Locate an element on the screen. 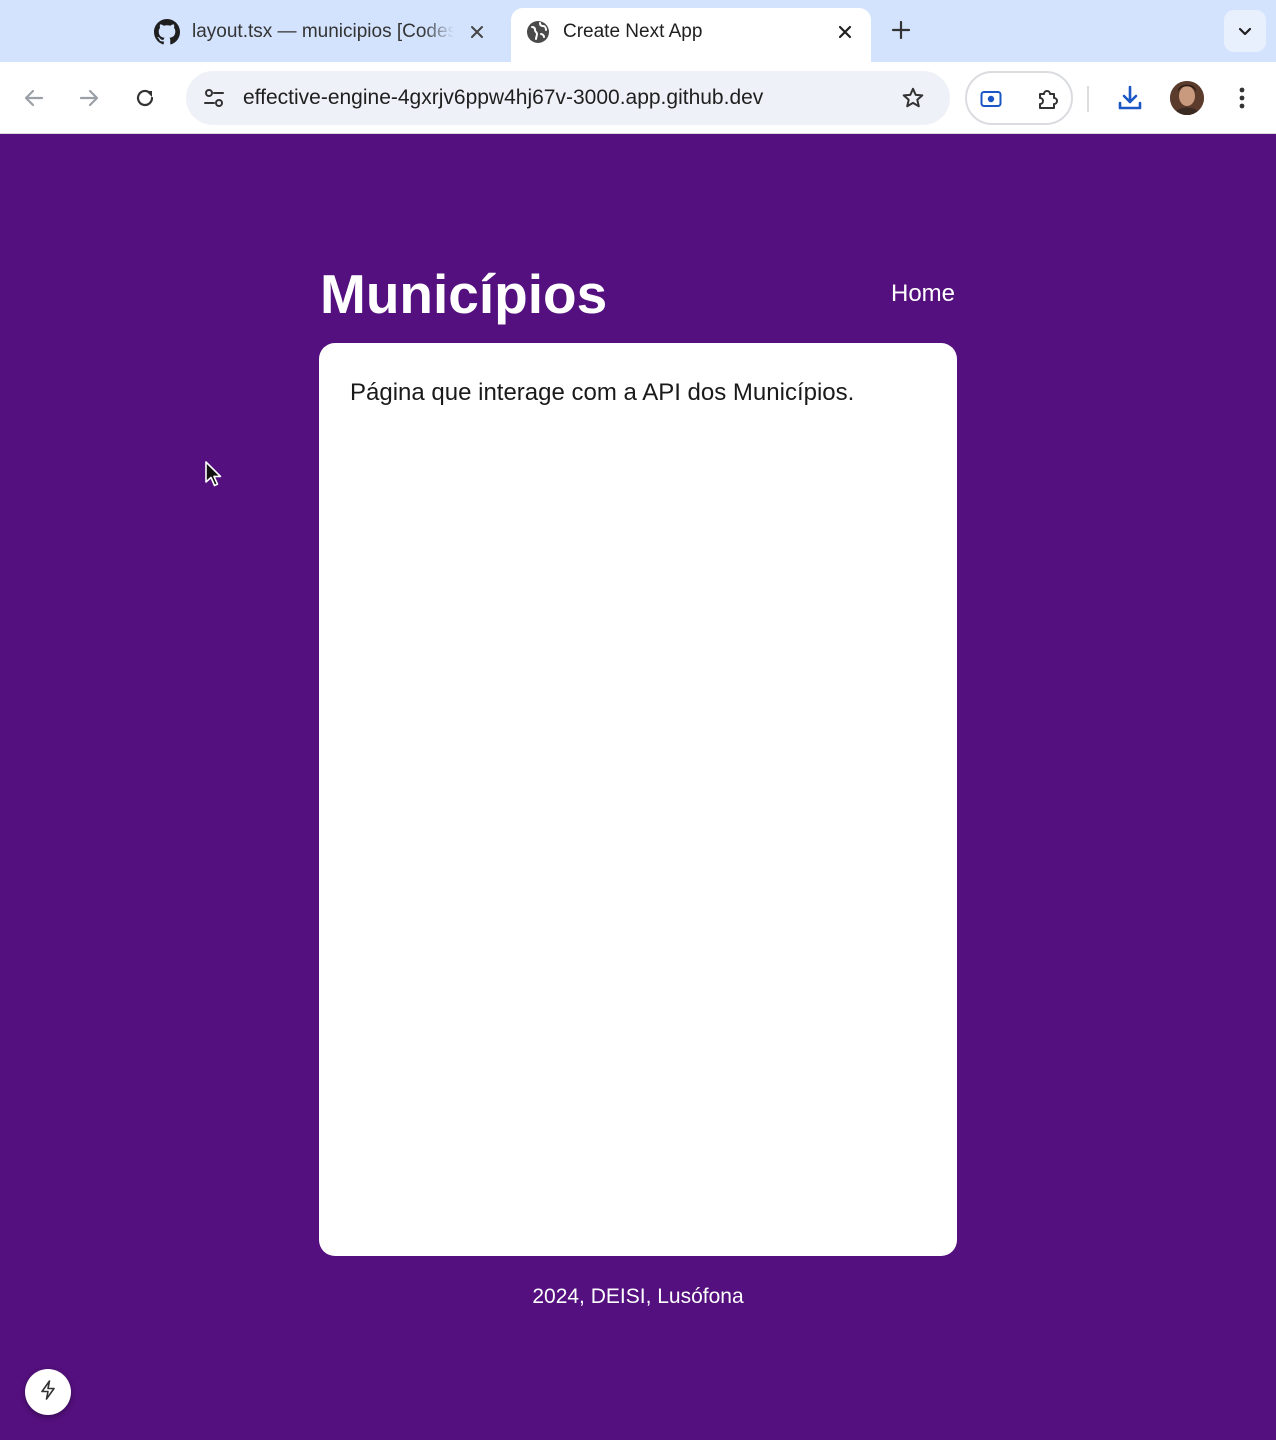 The image size is (1276, 1440). page-title: Municípios is located at coordinates (464, 294).